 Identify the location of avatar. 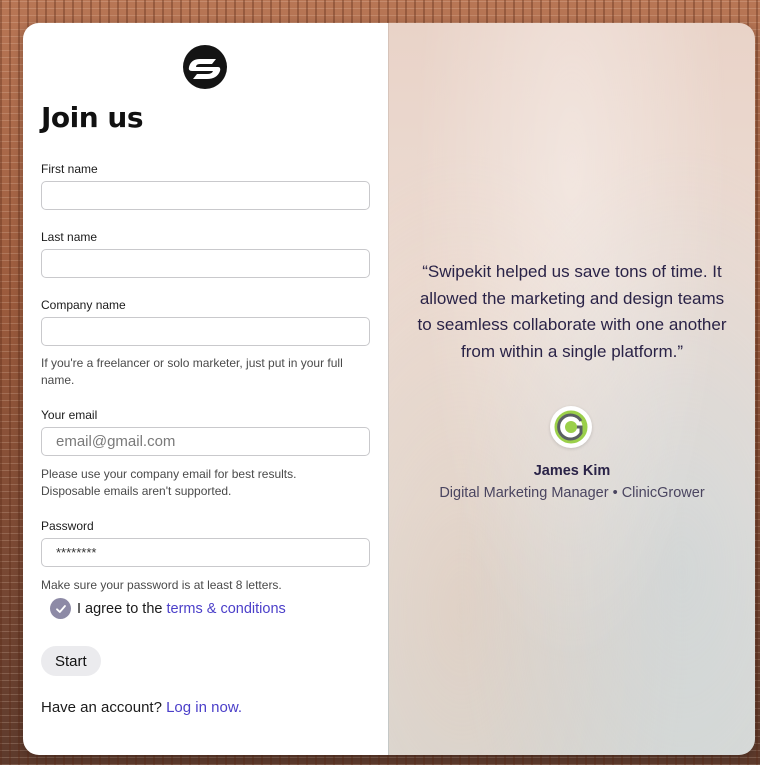
(571, 427).